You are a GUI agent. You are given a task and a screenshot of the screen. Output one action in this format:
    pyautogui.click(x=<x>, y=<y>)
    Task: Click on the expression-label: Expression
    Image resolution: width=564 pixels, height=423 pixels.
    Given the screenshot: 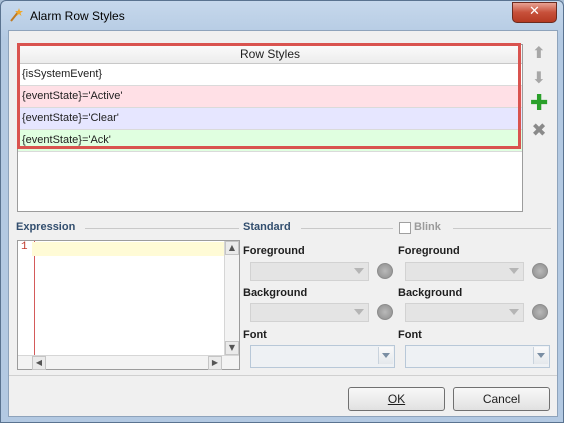 What is the action you would take?
    pyautogui.click(x=46, y=227)
    